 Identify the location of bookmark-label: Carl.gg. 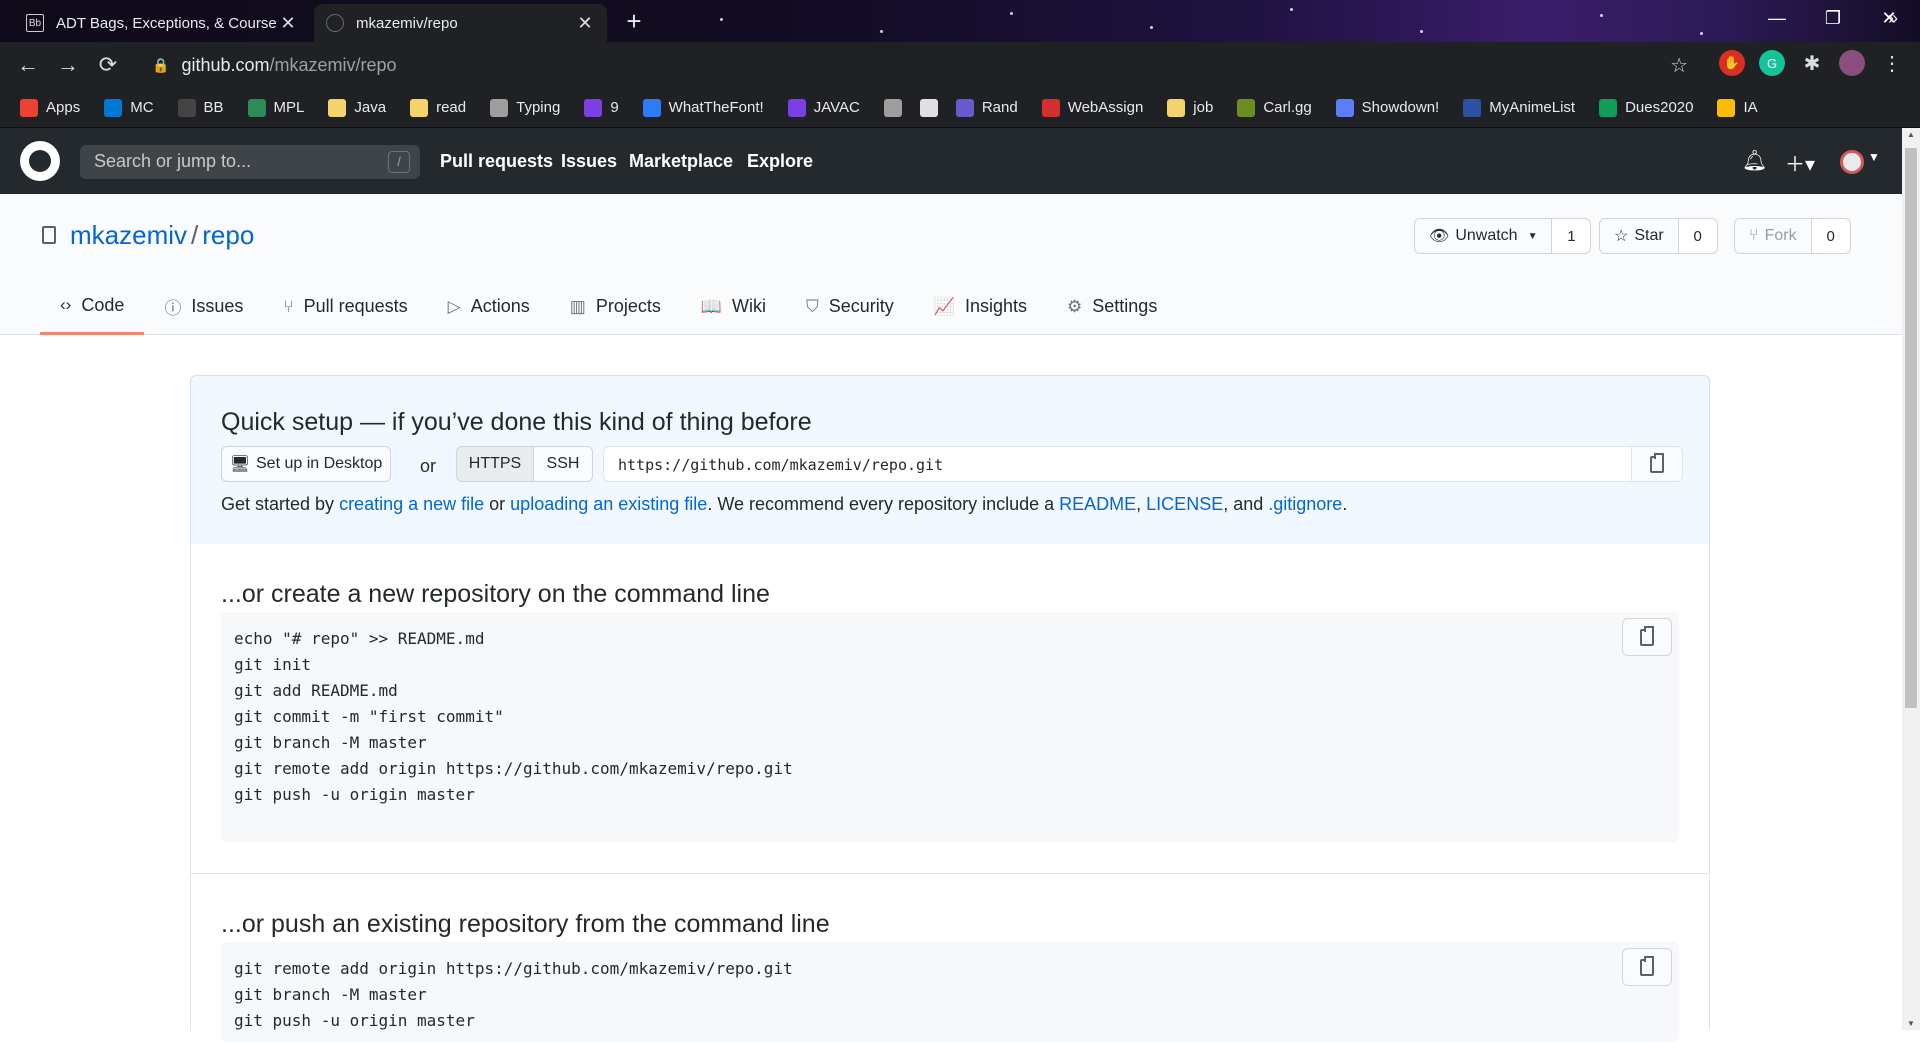
(1287, 107).